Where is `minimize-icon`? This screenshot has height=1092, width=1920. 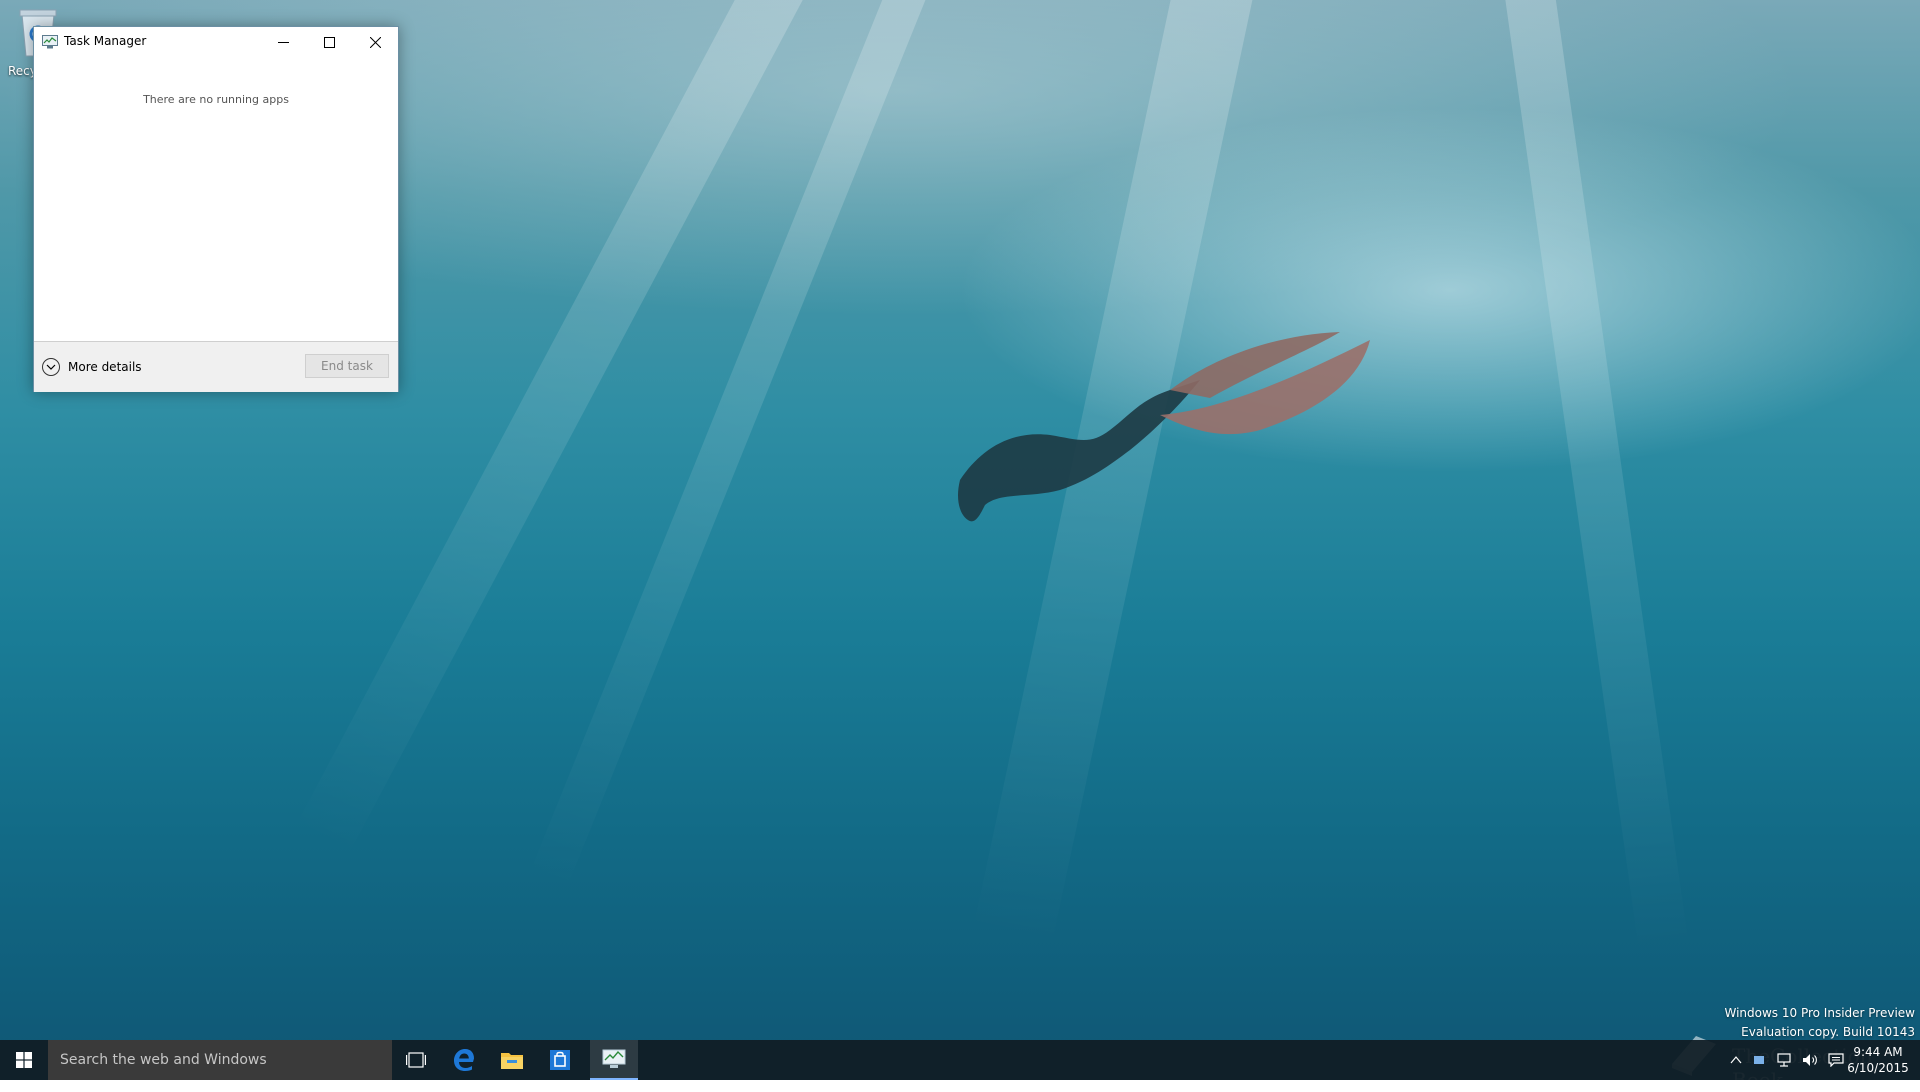 minimize-icon is located at coordinates (283, 42).